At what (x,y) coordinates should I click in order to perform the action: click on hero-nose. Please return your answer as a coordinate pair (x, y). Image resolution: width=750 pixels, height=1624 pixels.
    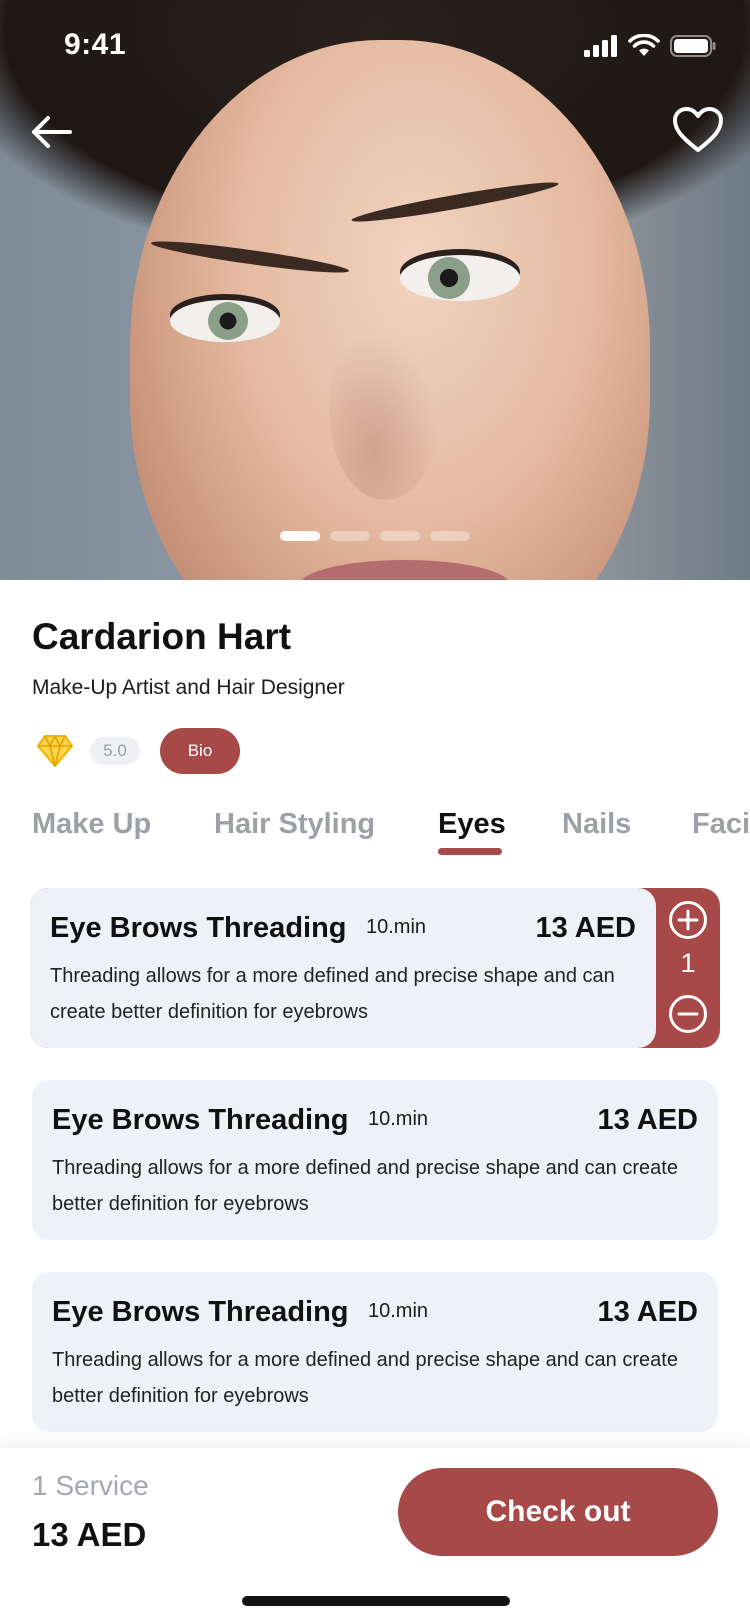
    Looking at the image, I should click on (385, 415).